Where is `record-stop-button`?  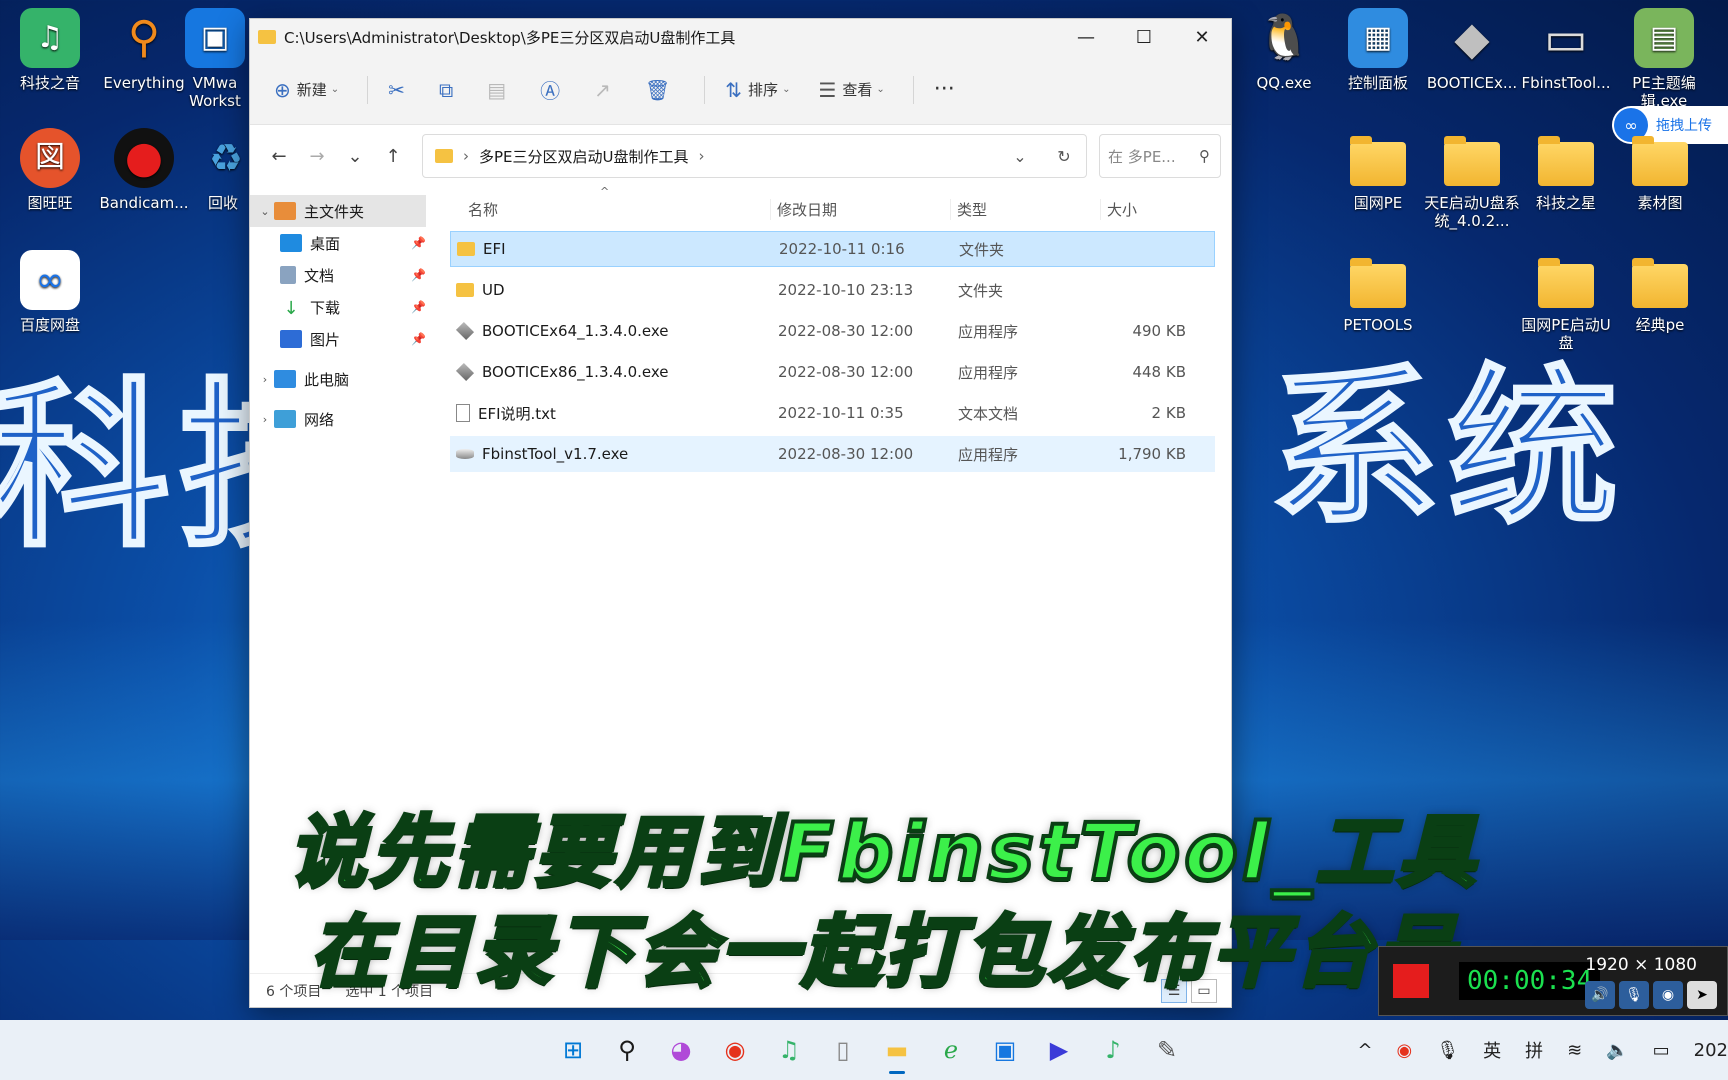 record-stop-button is located at coordinates (1411, 981).